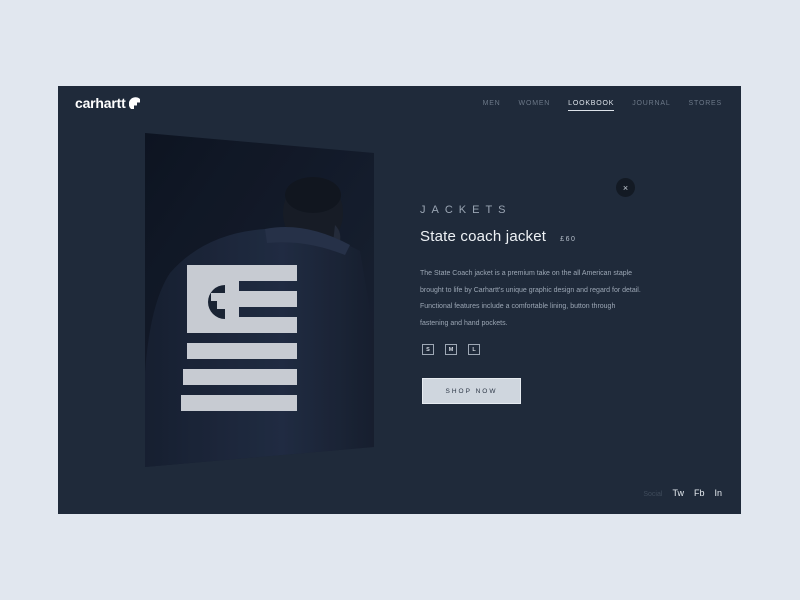 The width and height of the screenshot is (800, 600). I want to click on close-icon: ×, so click(625, 187).